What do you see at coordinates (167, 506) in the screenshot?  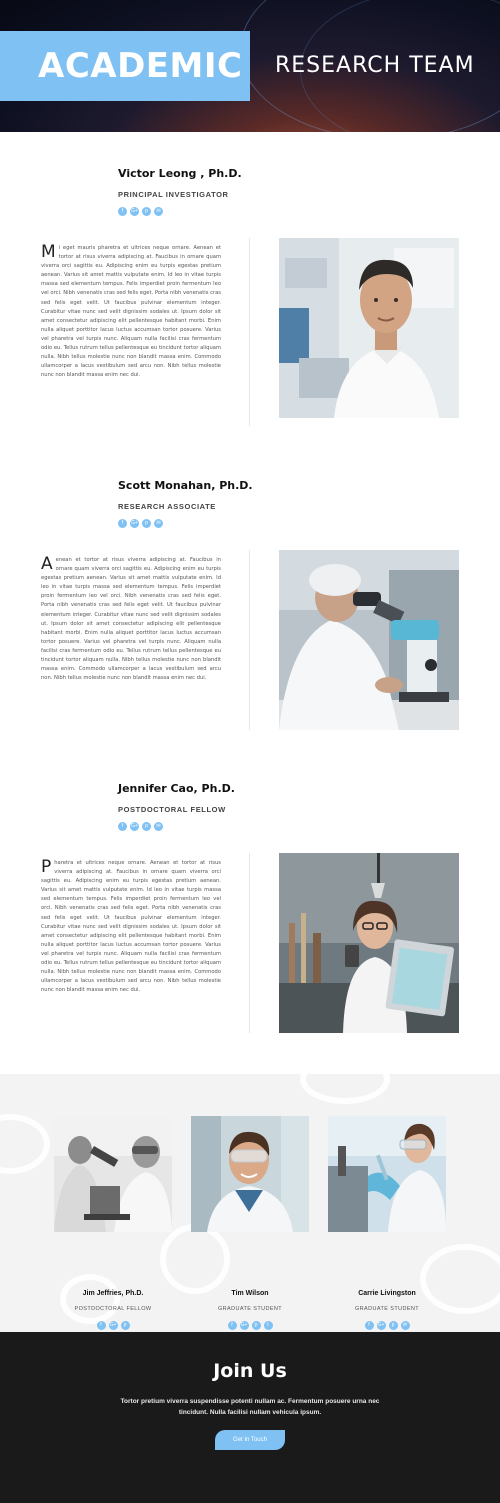 I see `member-role: RESEARCH ASSOCIATE` at bounding box center [167, 506].